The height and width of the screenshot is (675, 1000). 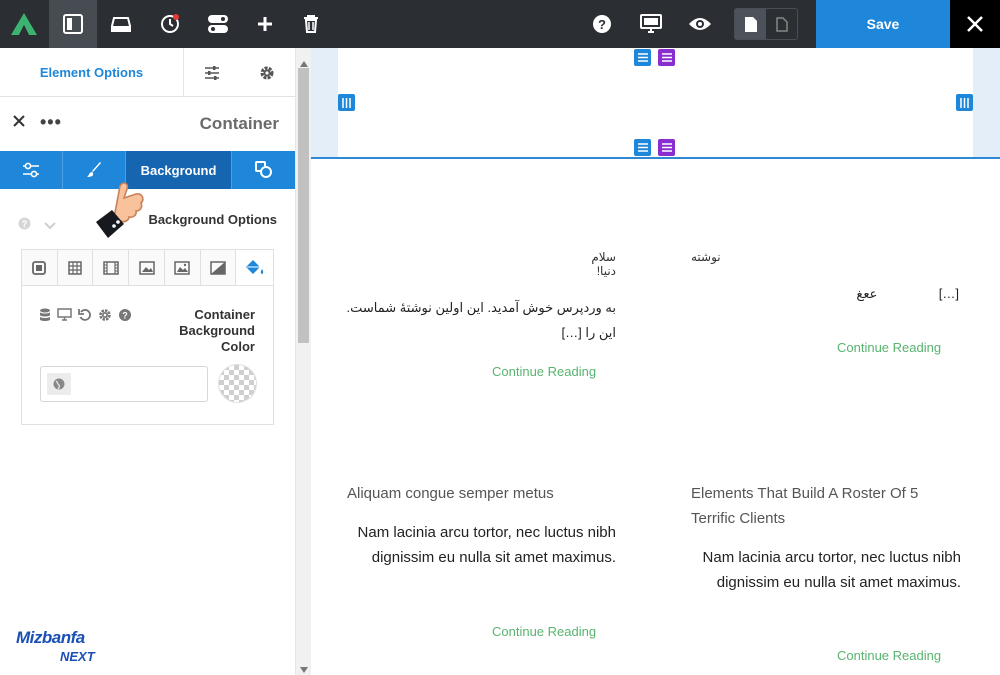 I want to click on help-circle-icon: ?, so click(x=24, y=226).